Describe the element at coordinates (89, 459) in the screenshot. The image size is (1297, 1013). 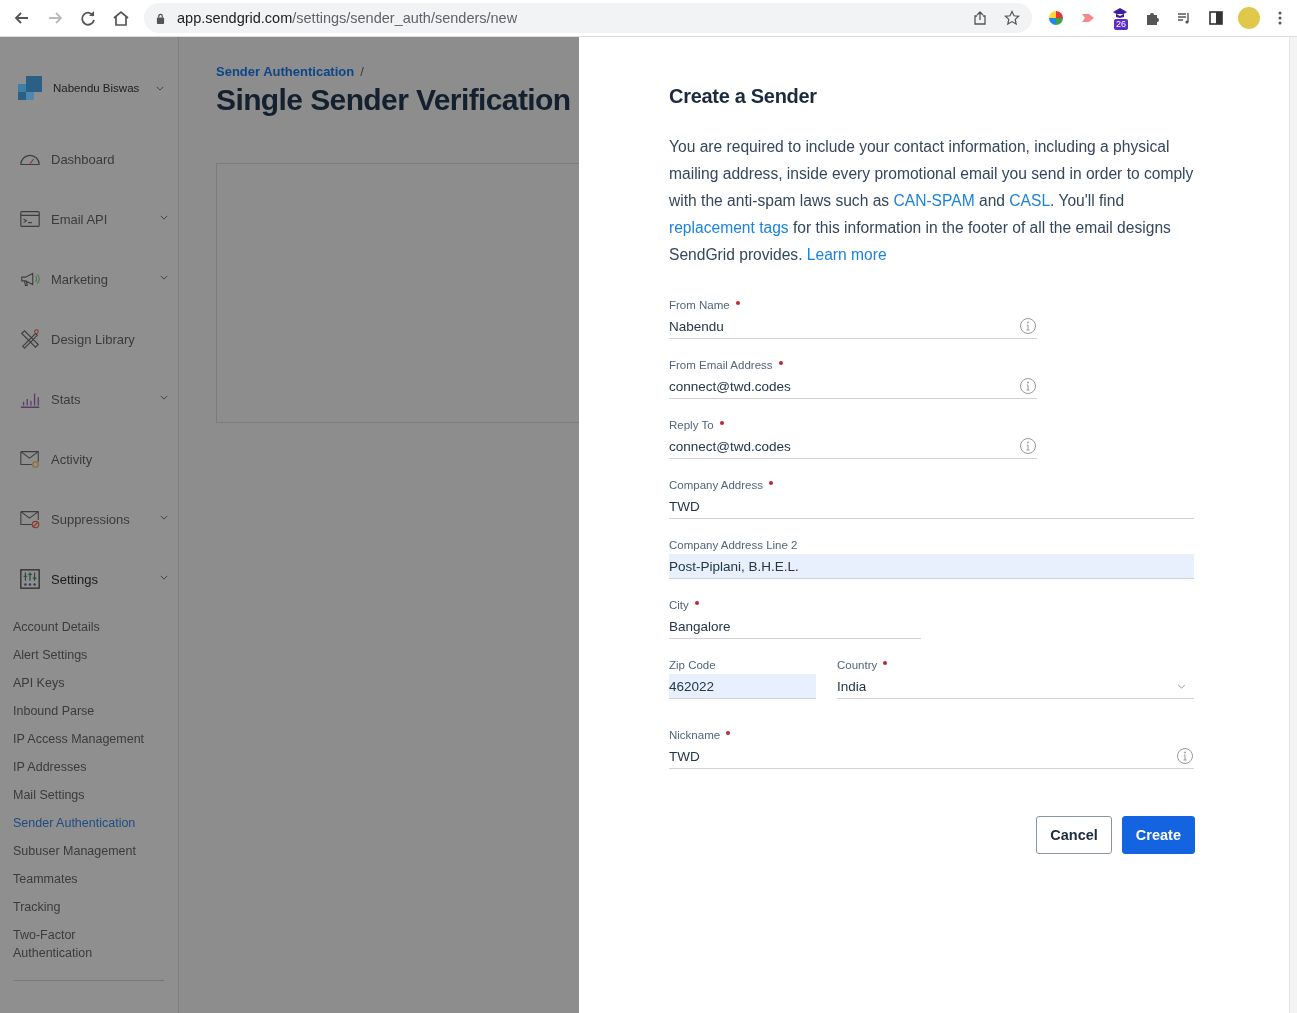
I see `nav-item: Activity` at that location.